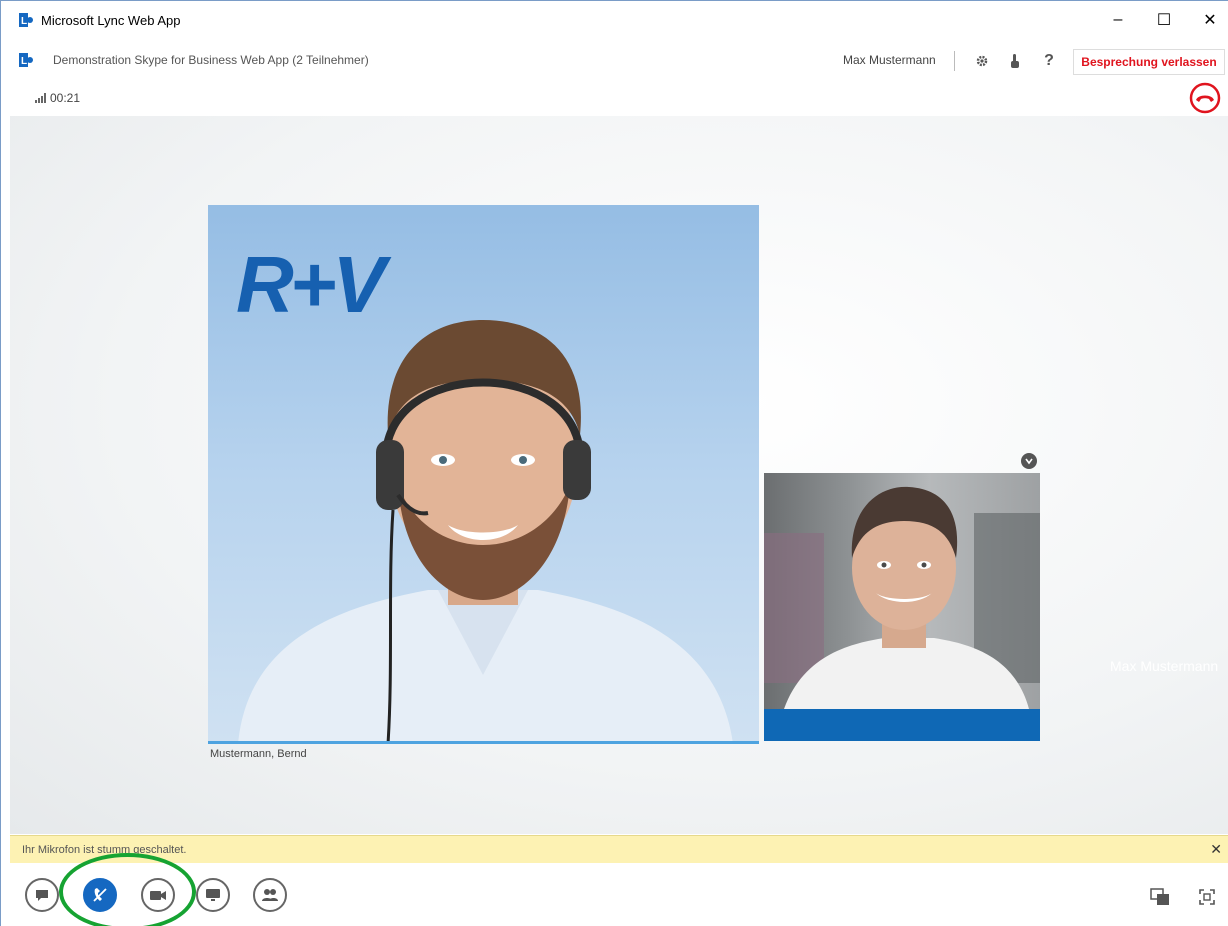  Describe the element at coordinates (902, 597) in the screenshot. I see `self-video` at that location.